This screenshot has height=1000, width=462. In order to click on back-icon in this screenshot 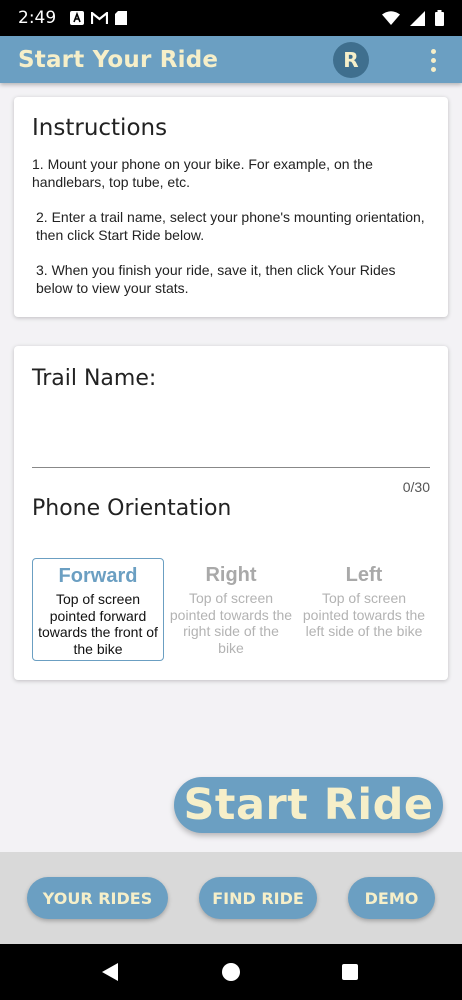, I will do `click(110, 972)`.